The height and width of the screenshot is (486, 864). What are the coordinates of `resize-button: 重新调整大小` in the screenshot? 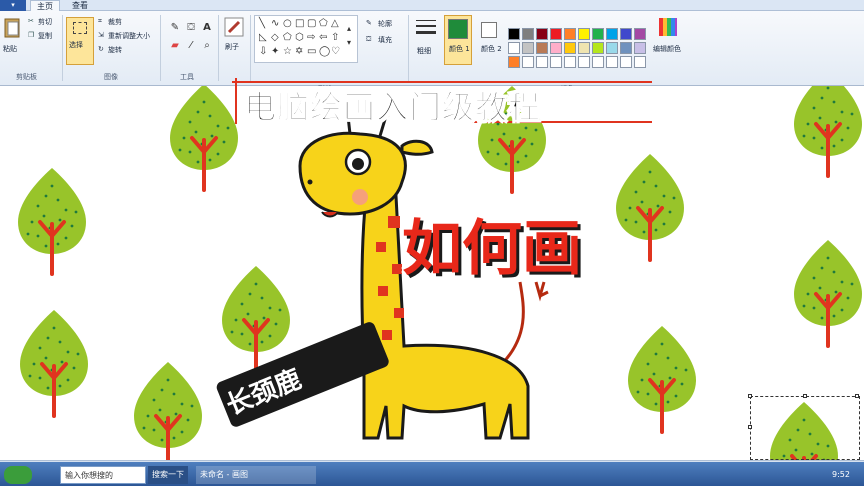 It's located at (129, 36).